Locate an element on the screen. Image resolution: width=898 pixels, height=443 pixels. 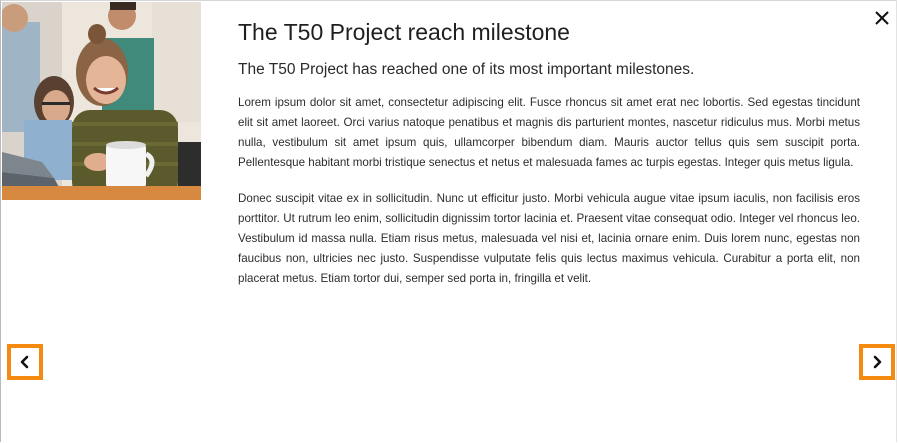
previous-button is located at coordinates (25, 362).